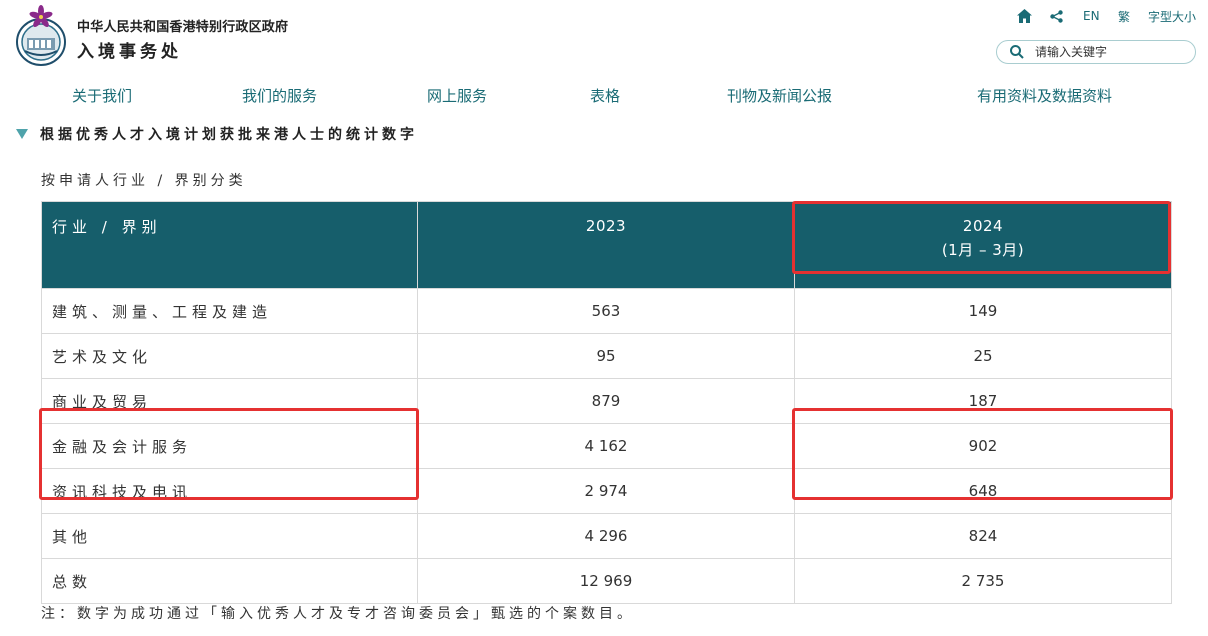  Describe the element at coordinates (604, 38) in the screenshot. I see `site-header: 中华人民共和国香港特别行政区政府 入境事务处 EN 繁 字型大小` at that location.